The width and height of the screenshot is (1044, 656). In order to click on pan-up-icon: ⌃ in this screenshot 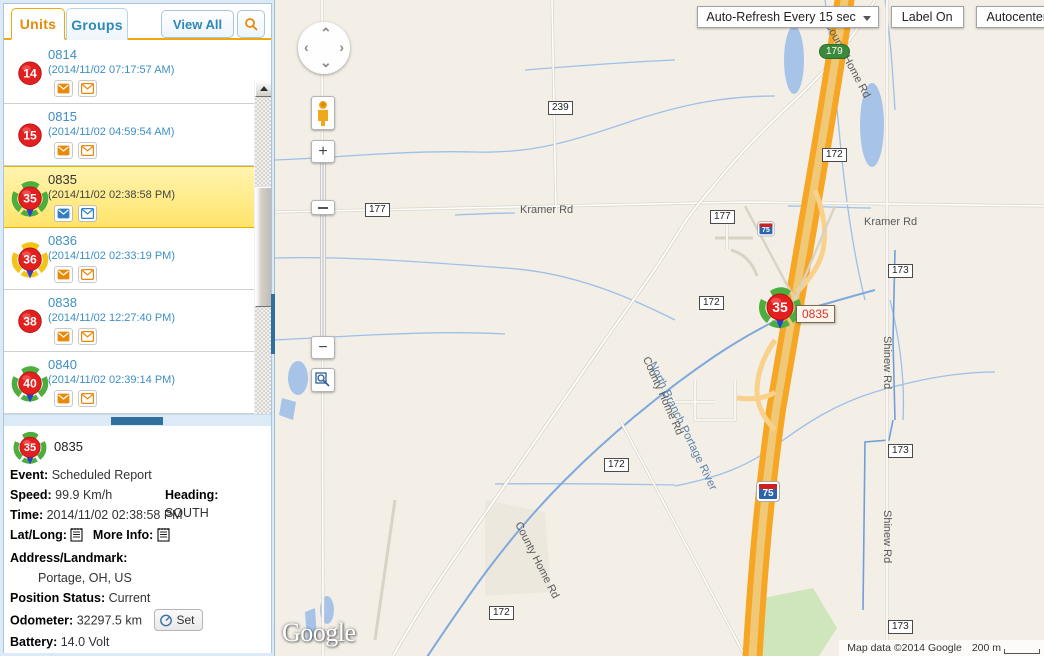, I will do `click(326, 33)`.